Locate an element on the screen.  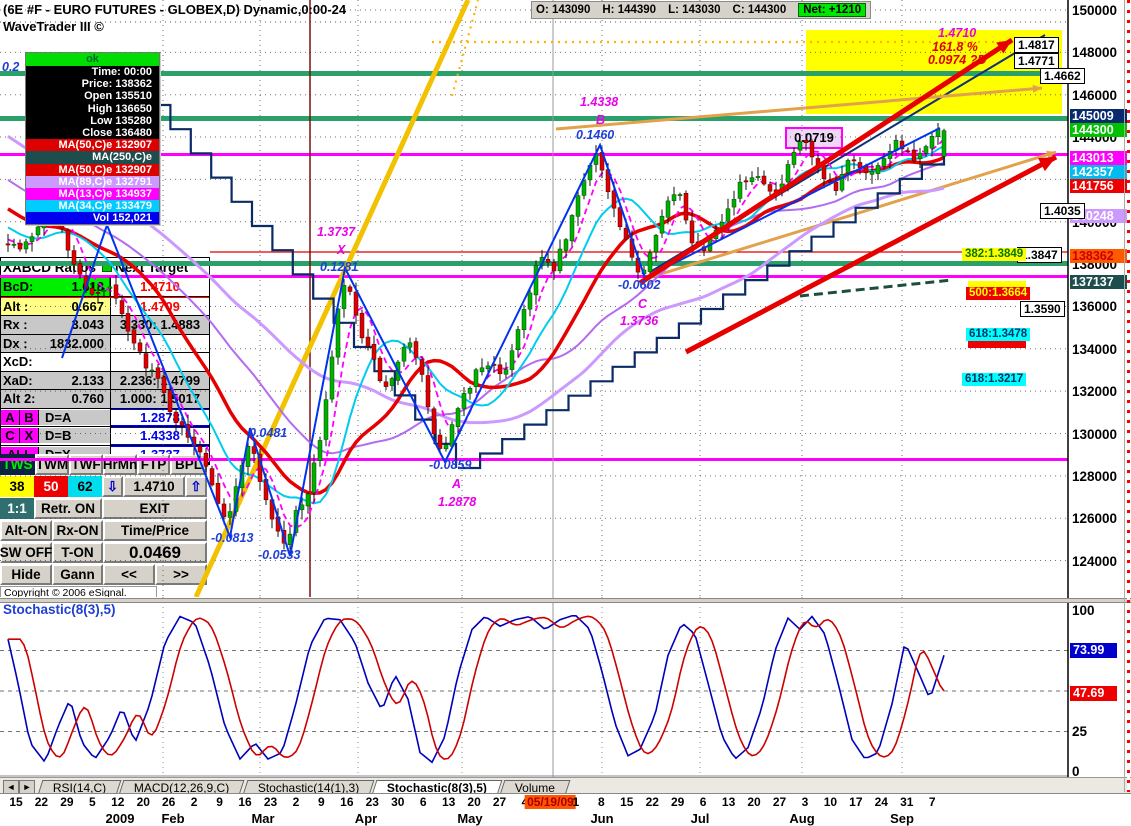
price-callout-box: 1.4817 is located at coordinates (1036, 45).